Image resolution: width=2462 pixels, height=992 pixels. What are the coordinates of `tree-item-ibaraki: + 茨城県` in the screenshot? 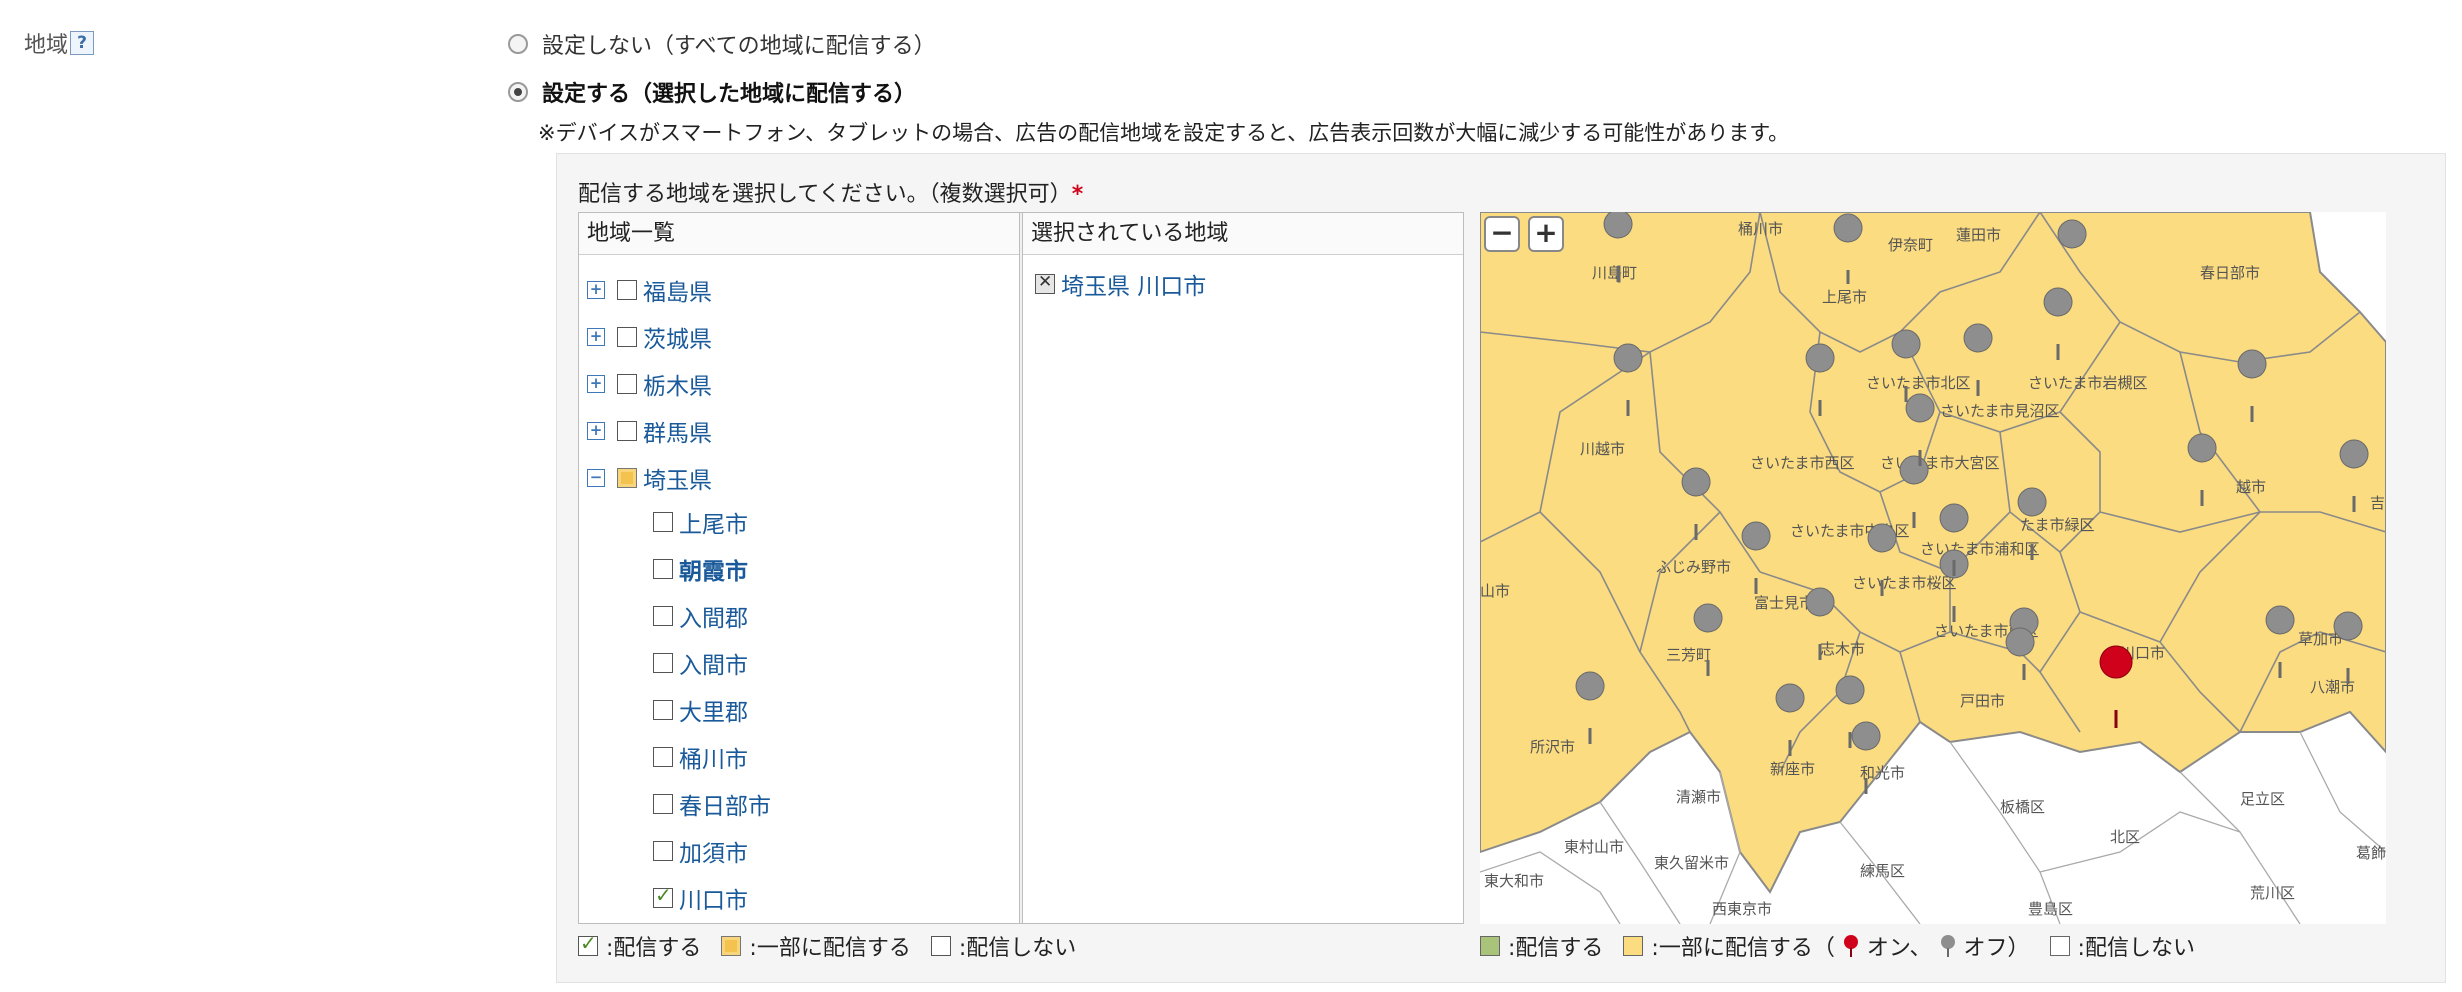 It's located at (649, 337).